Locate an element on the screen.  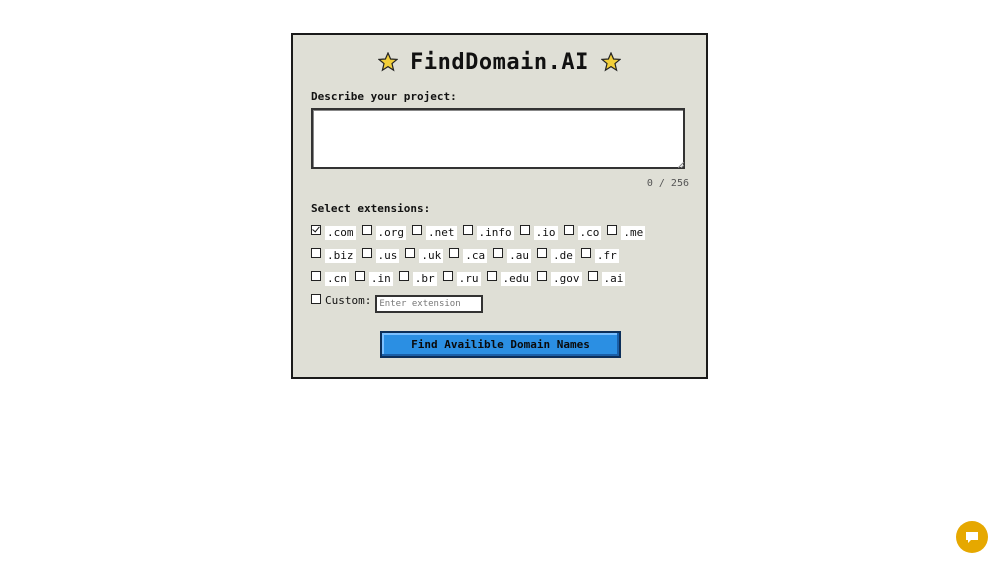
extension-option: .br is located at coordinates (417, 278).